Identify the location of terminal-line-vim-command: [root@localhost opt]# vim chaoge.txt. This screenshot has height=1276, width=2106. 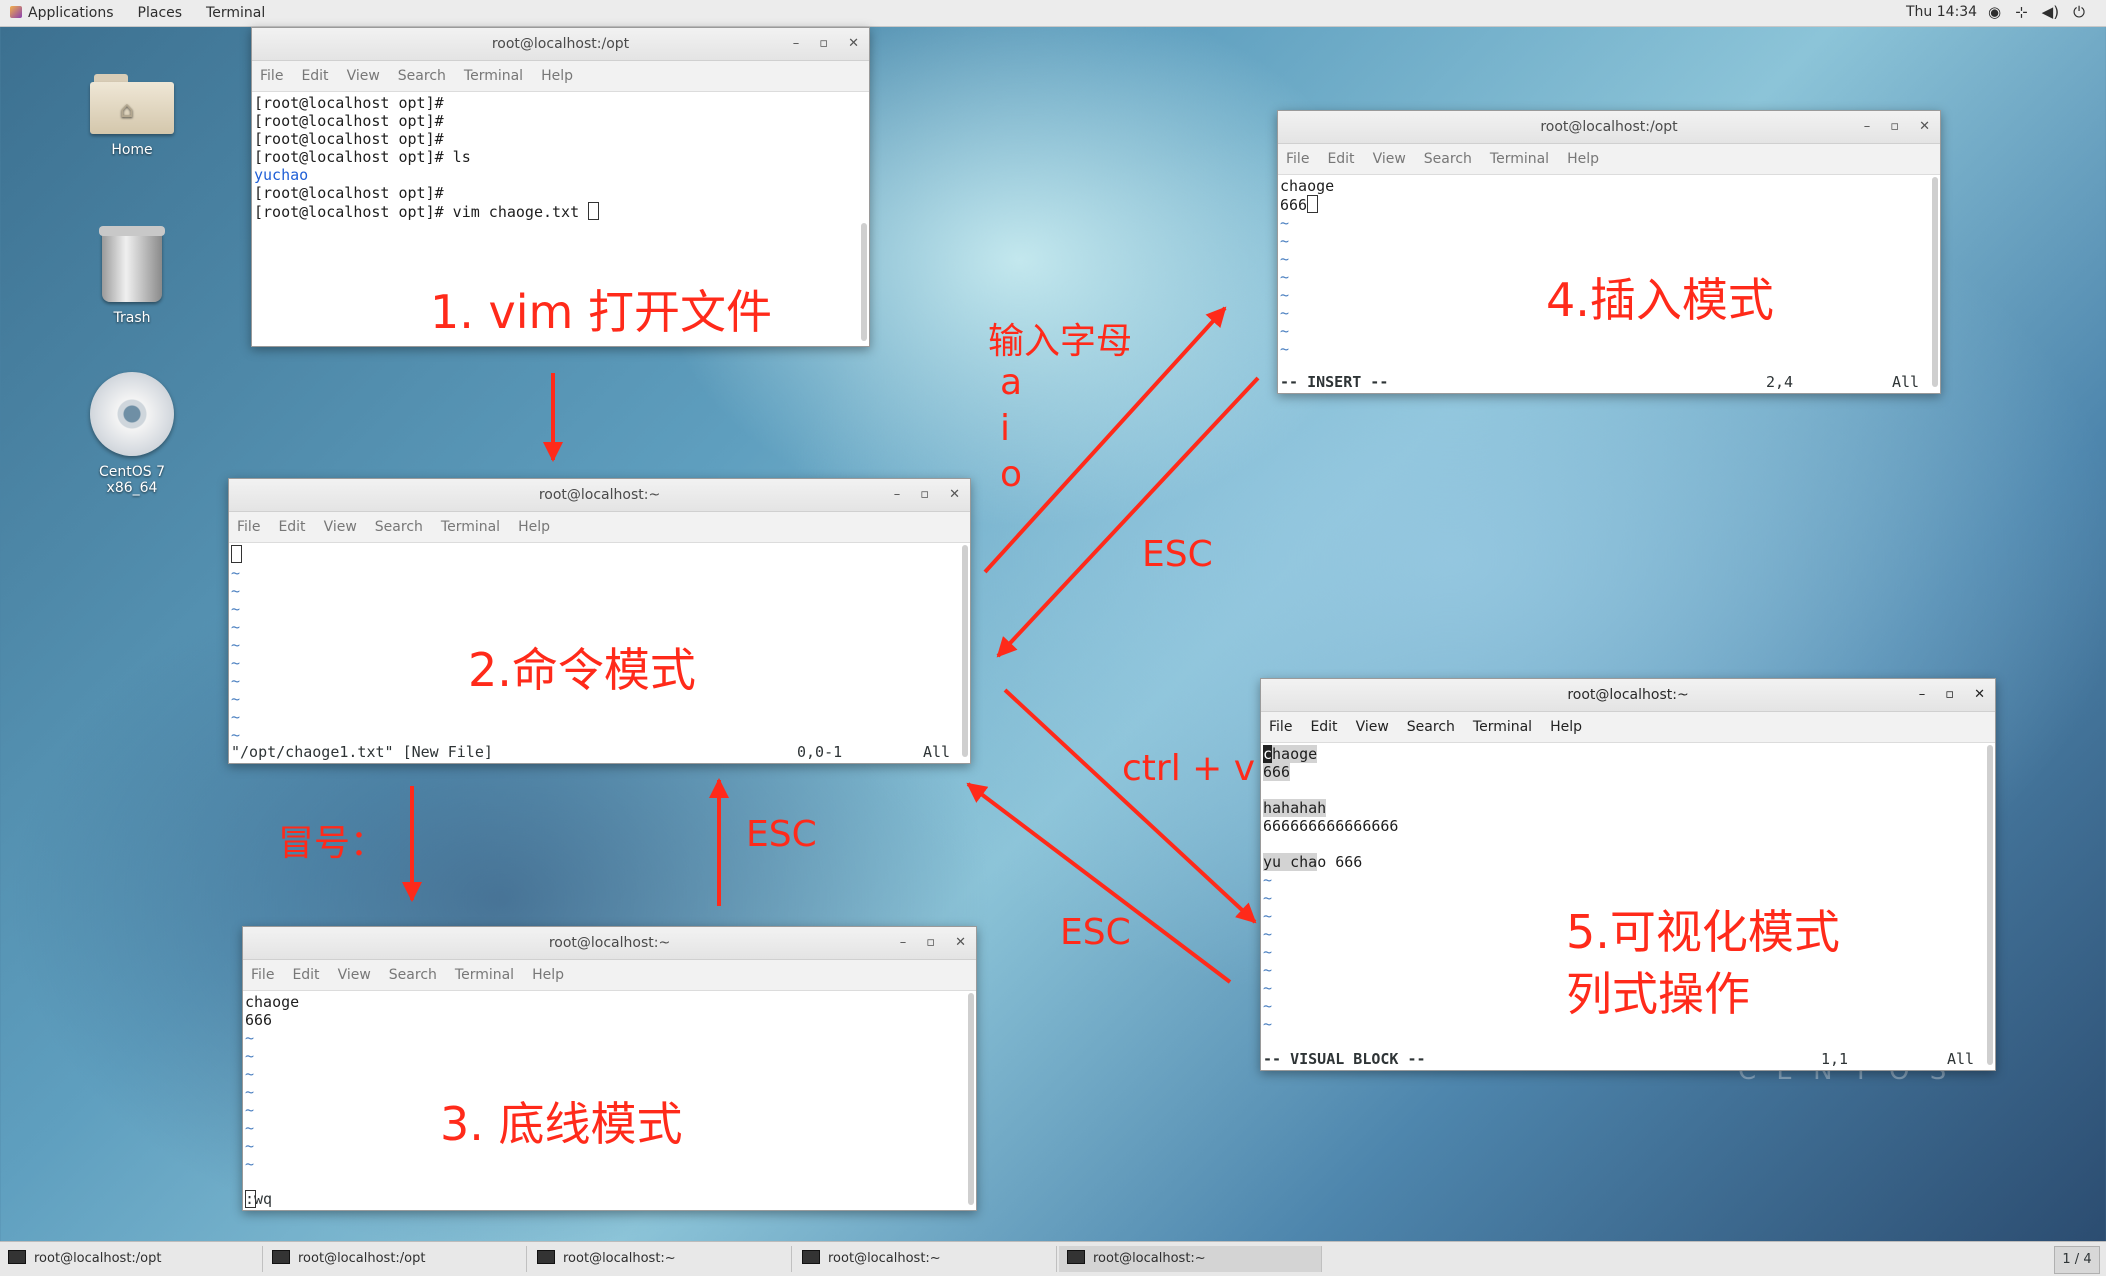
(561, 211).